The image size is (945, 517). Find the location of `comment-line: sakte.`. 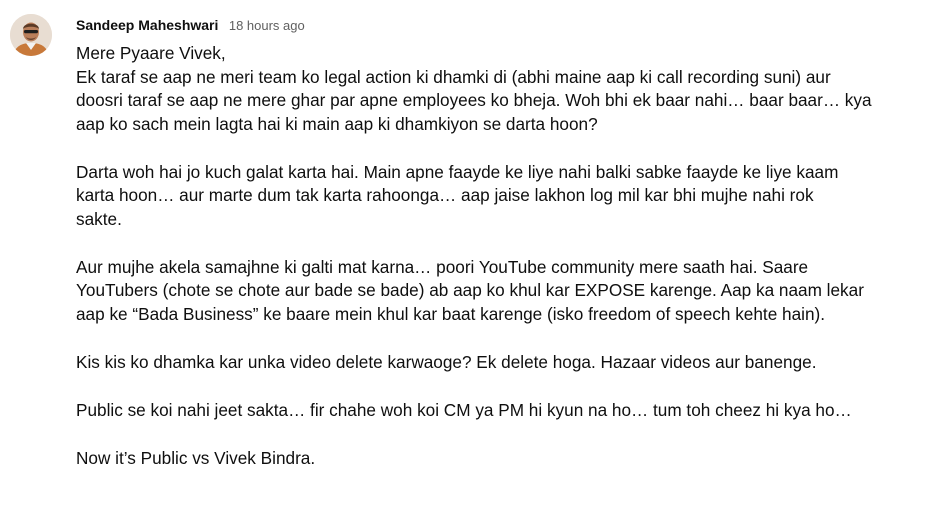

comment-line: sakte. is located at coordinates (99, 218).